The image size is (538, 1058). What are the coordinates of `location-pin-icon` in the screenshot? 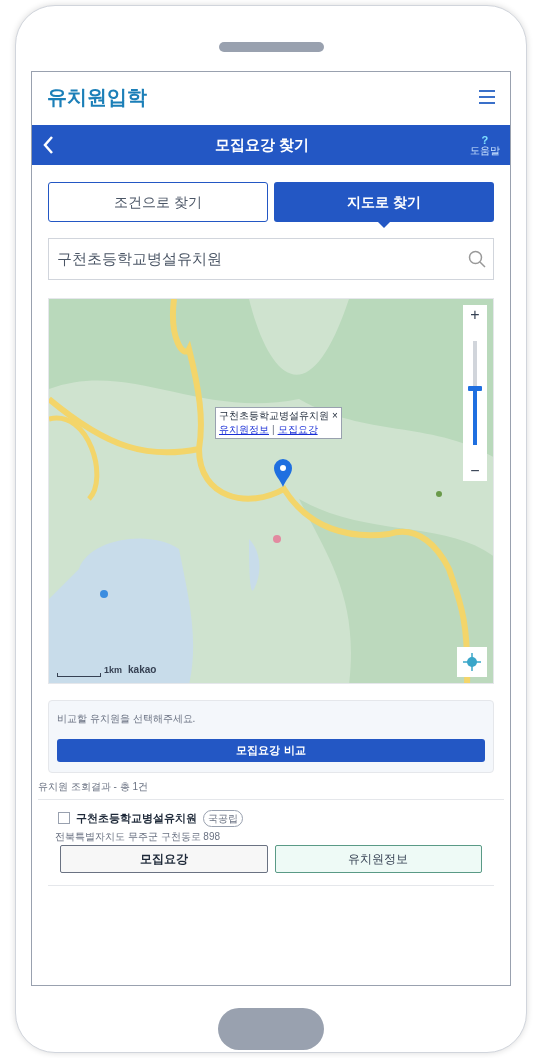 It's located at (283, 473).